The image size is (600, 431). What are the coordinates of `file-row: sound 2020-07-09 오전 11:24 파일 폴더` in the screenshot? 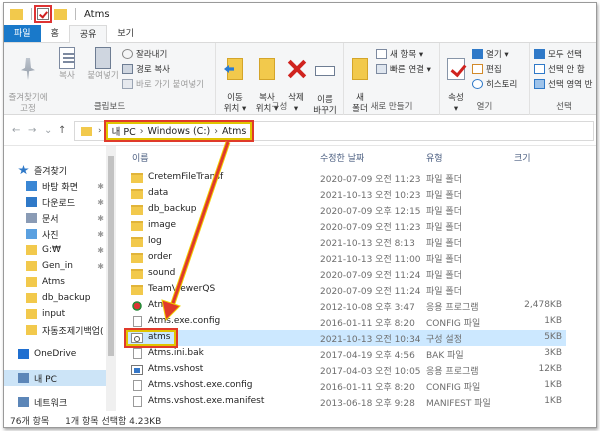 It's located at (346, 274).